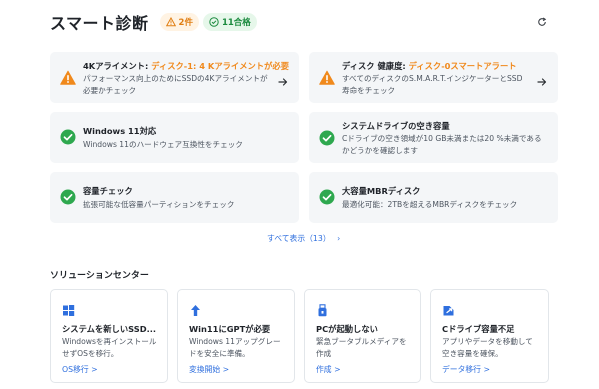 The width and height of the screenshot is (599, 389). I want to click on solution-action-link: 作成 >, so click(328, 369).